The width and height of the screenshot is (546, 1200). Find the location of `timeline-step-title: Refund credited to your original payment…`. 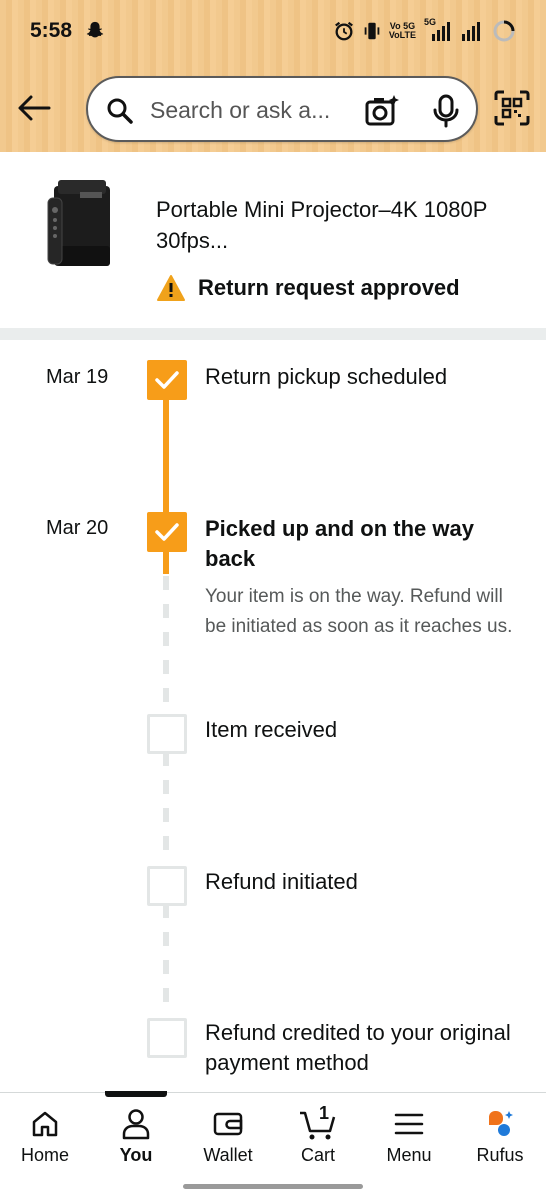

timeline-step-title: Refund credited to your original payment… is located at coordinates (358, 1047).